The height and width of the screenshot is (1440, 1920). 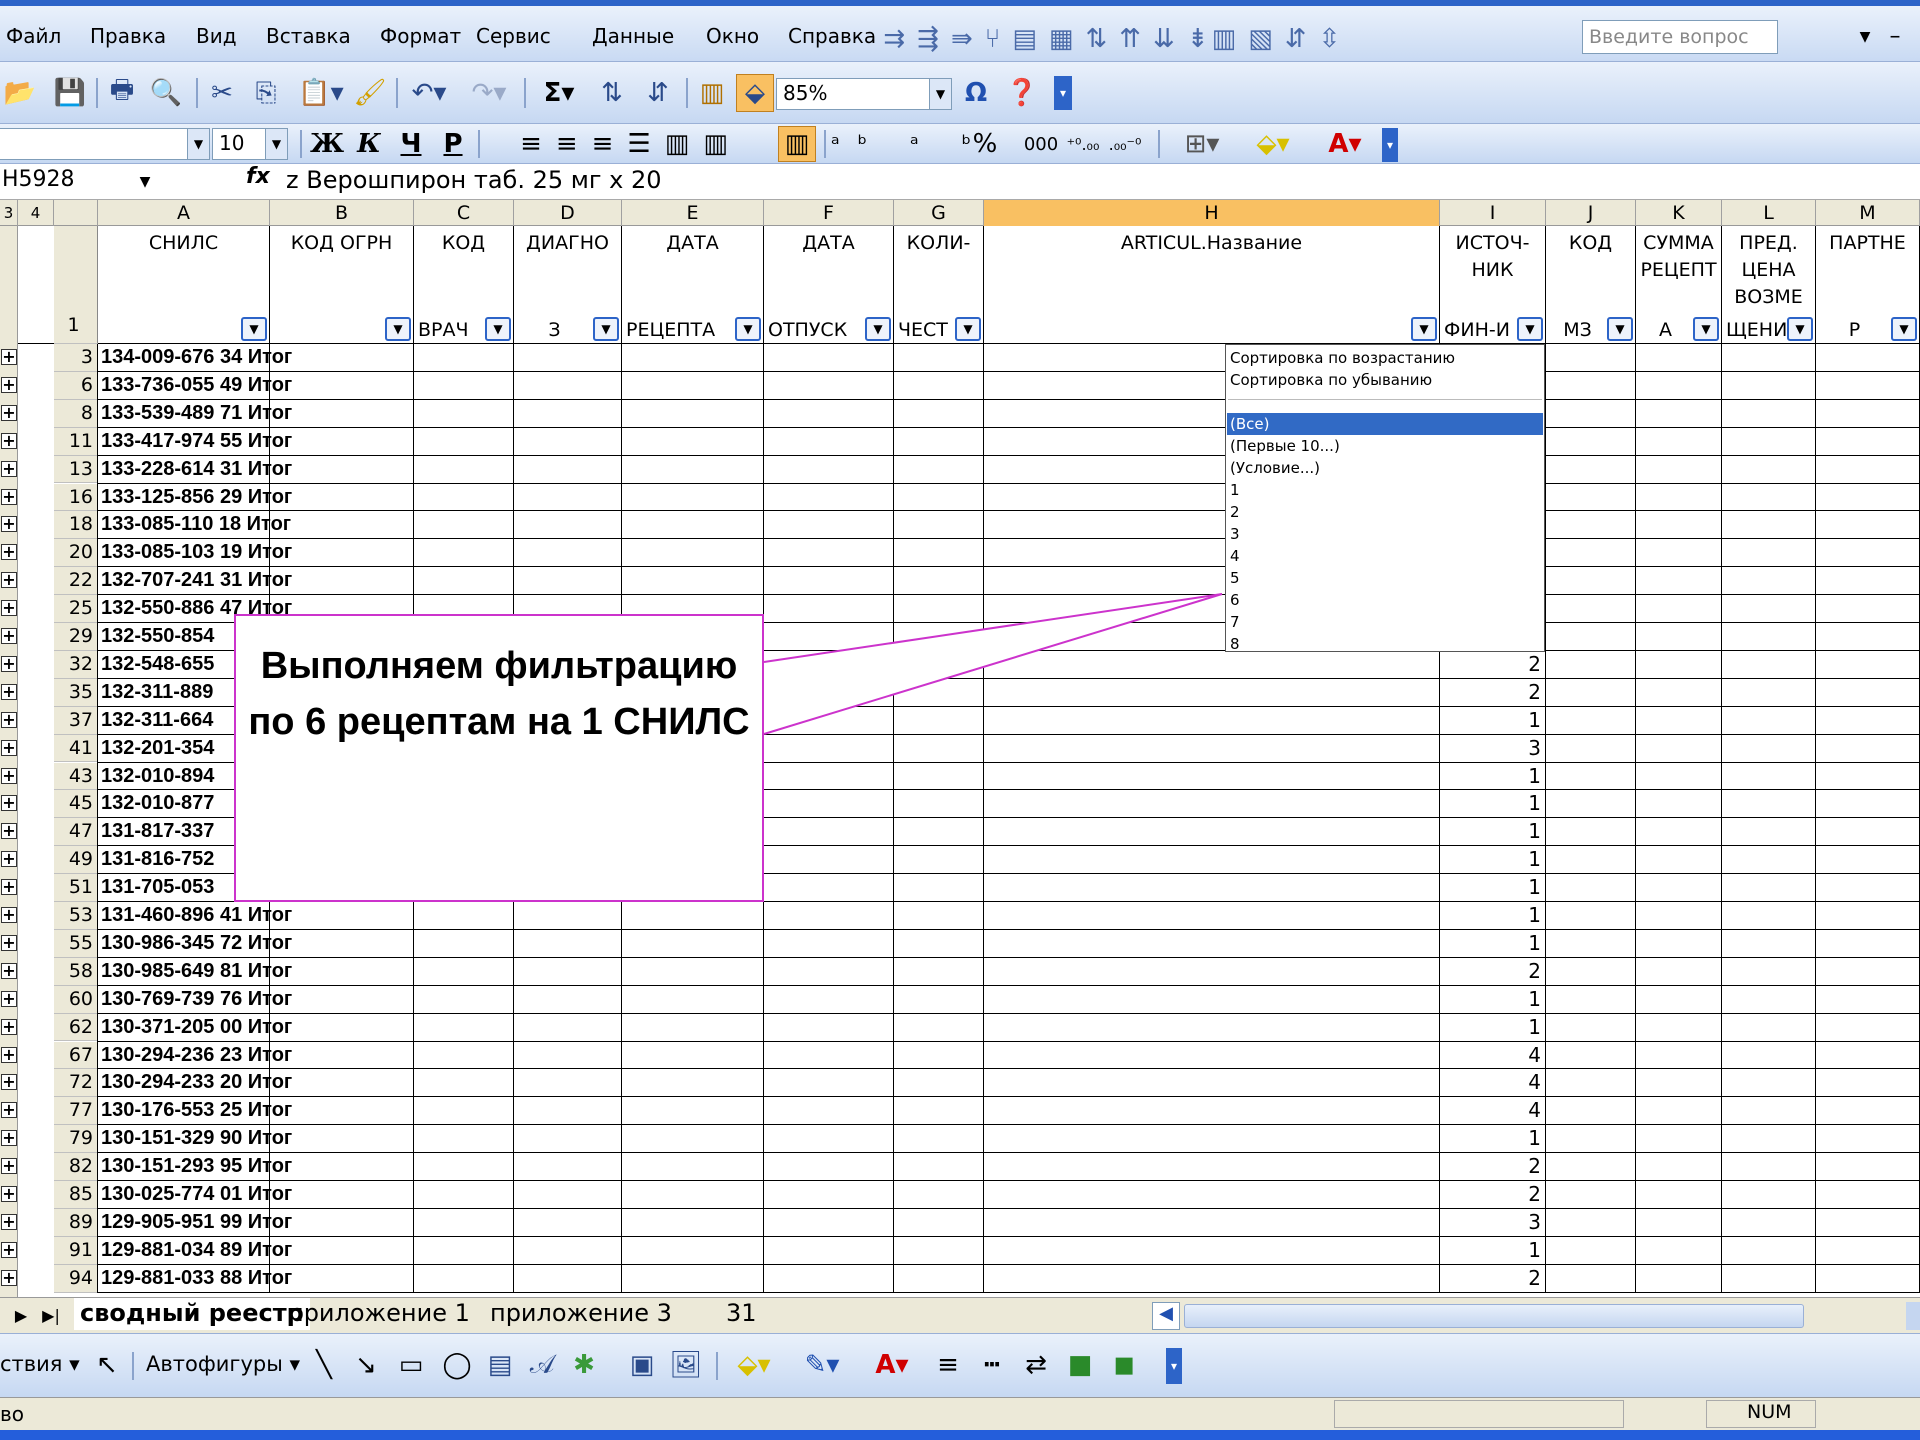 What do you see at coordinates (542, 1365) in the screenshot?
I see `wordart-icon: 𝒜` at bounding box center [542, 1365].